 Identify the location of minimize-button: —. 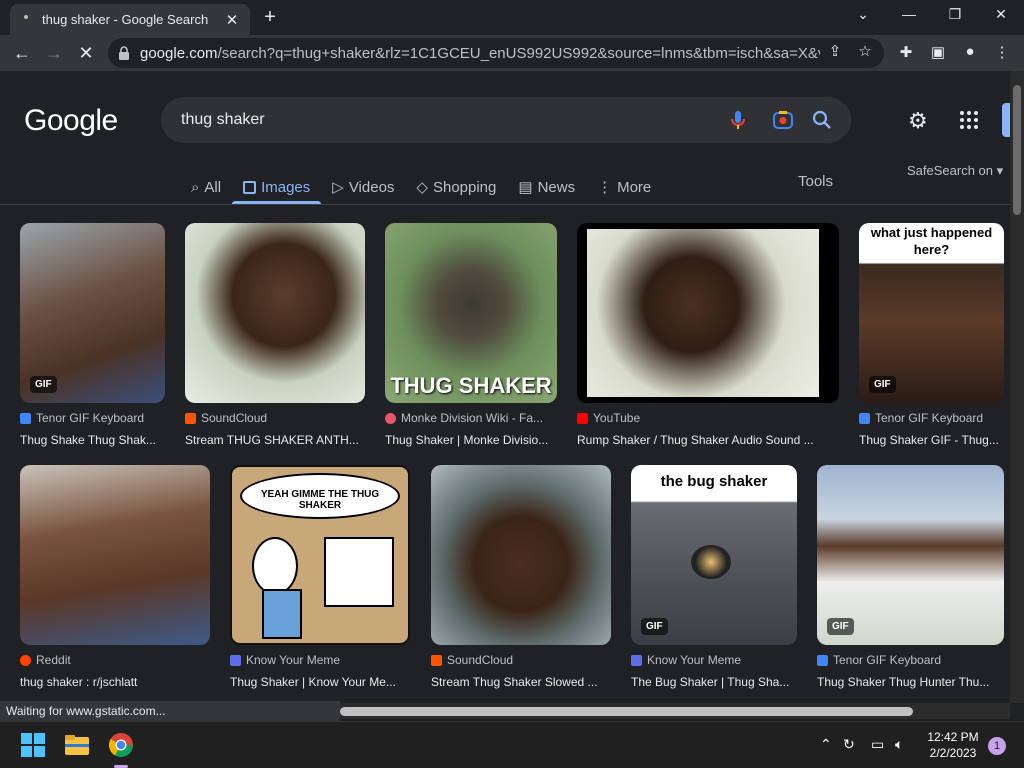
(909, 14).